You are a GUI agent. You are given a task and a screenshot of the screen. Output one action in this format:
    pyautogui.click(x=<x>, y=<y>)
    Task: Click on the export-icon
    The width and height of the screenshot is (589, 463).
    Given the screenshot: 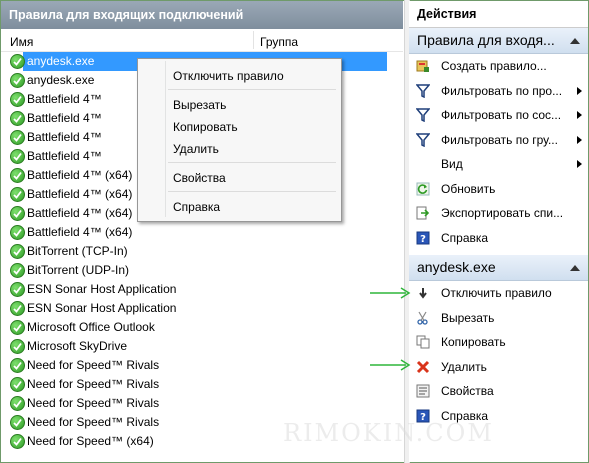 What is the action you would take?
    pyautogui.click(x=423, y=213)
    